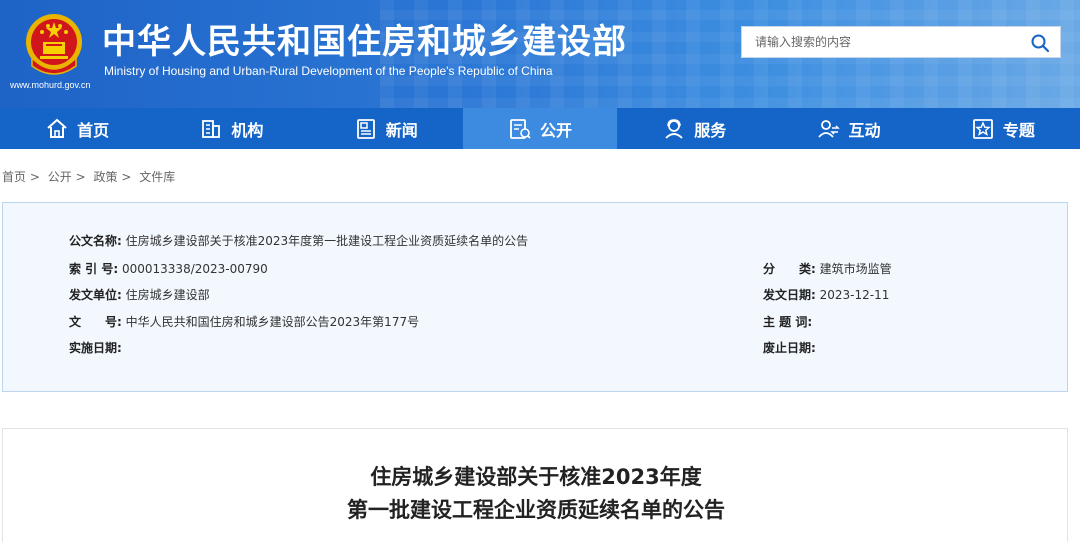 This screenshot has width=1080, height=542. I want to click on info-index-value: 000013338/2023-00790, so click(194, 269).